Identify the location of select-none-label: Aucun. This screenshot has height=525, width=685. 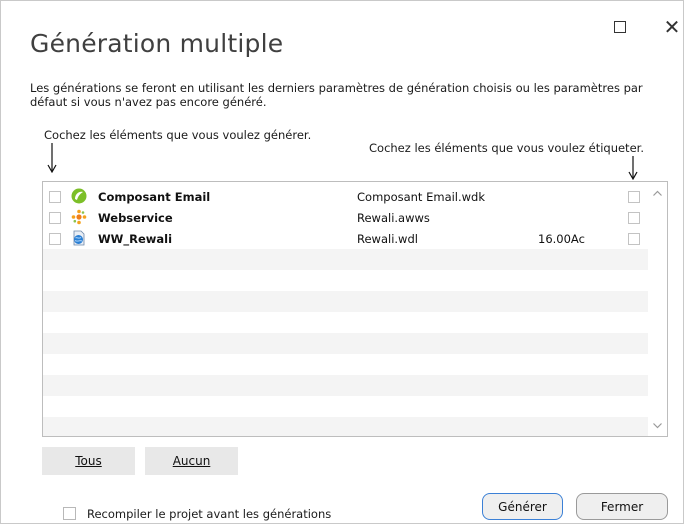
(191, 461).